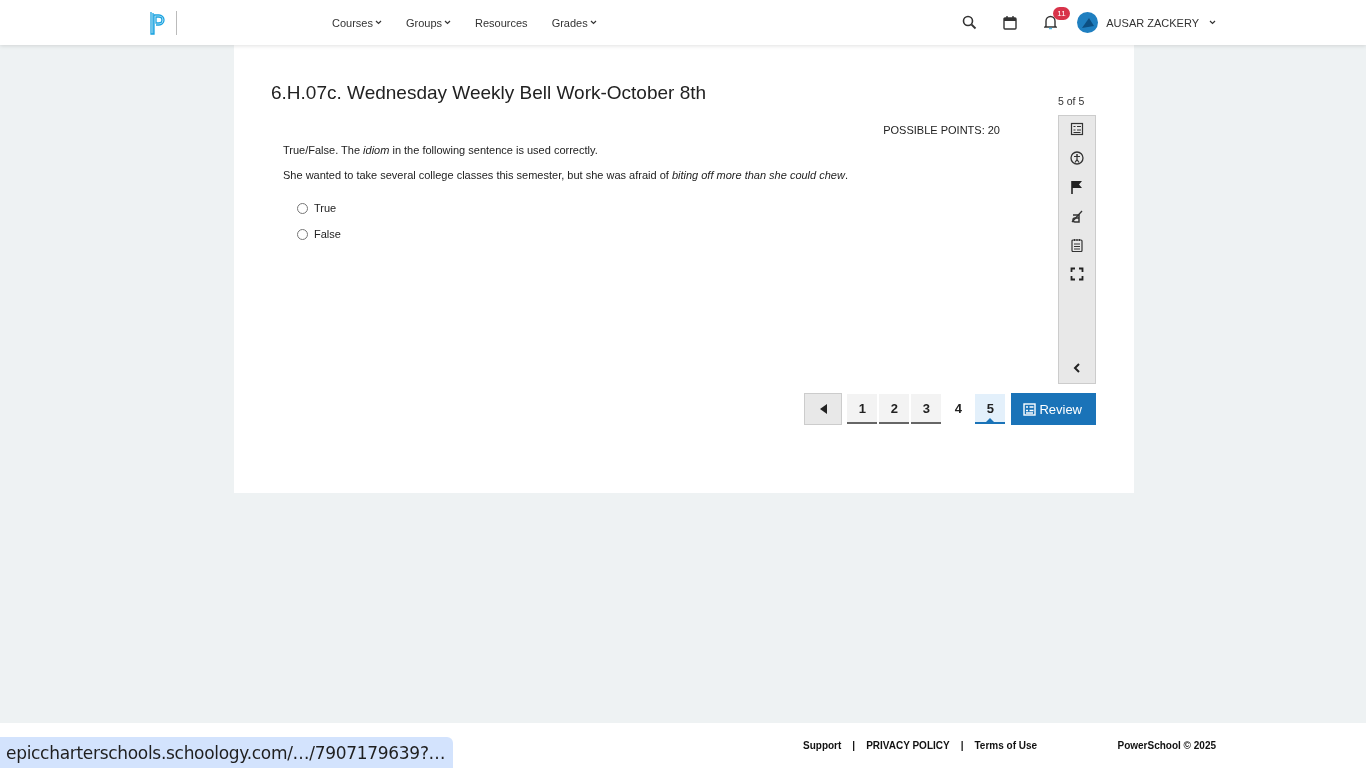 This screenshot has width=1366, height=768. Describe the element at coordinates (1146, 22) in the screenshot. I see `user-menu: AUSAR ZACKERY` at that location.